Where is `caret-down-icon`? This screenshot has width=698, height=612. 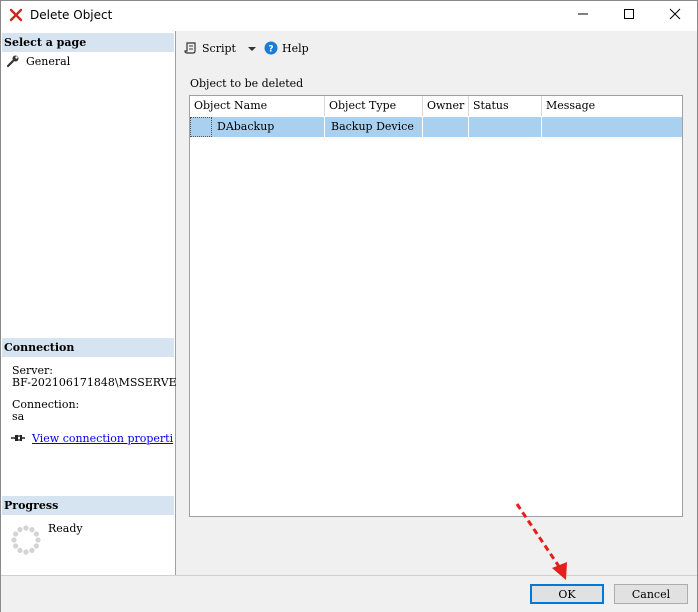 caret-down-icon is located at coordinates (252, 48).